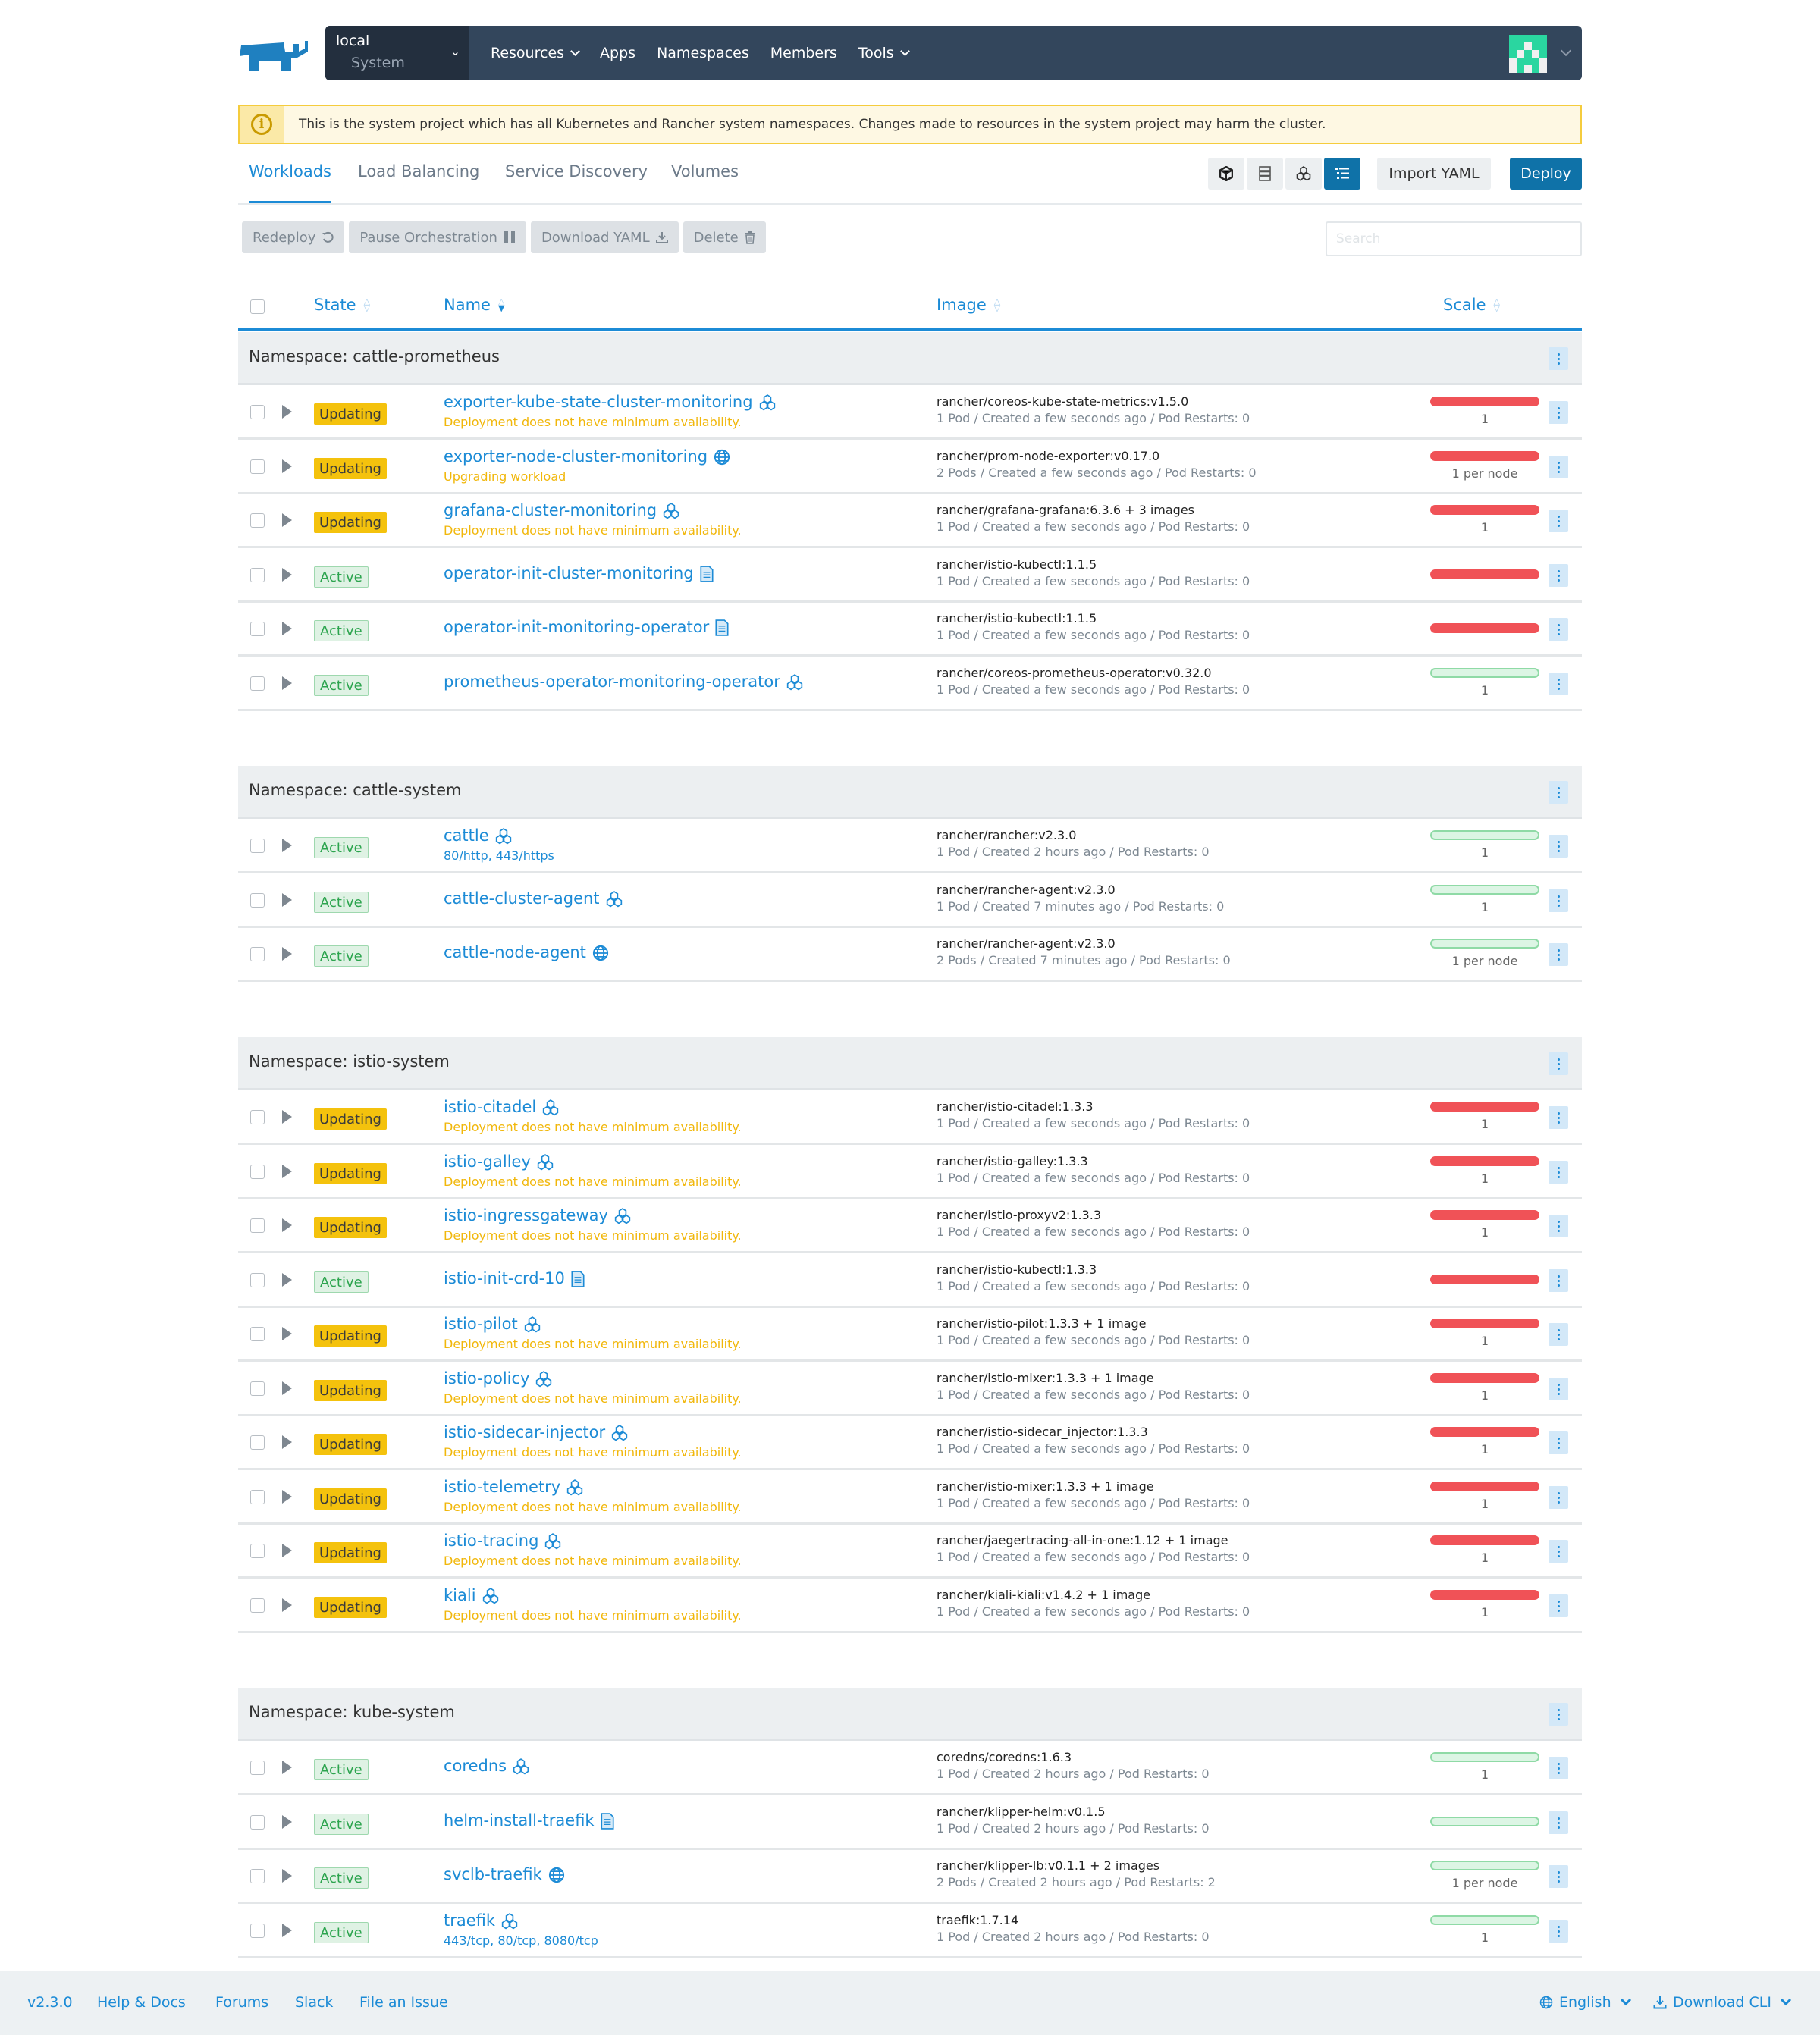 This screenshot has width=1820, height=2035. Describe the element at coordinates (293, 237) in the screenshot. I see `redeploy-button: Redeploy` at that location.